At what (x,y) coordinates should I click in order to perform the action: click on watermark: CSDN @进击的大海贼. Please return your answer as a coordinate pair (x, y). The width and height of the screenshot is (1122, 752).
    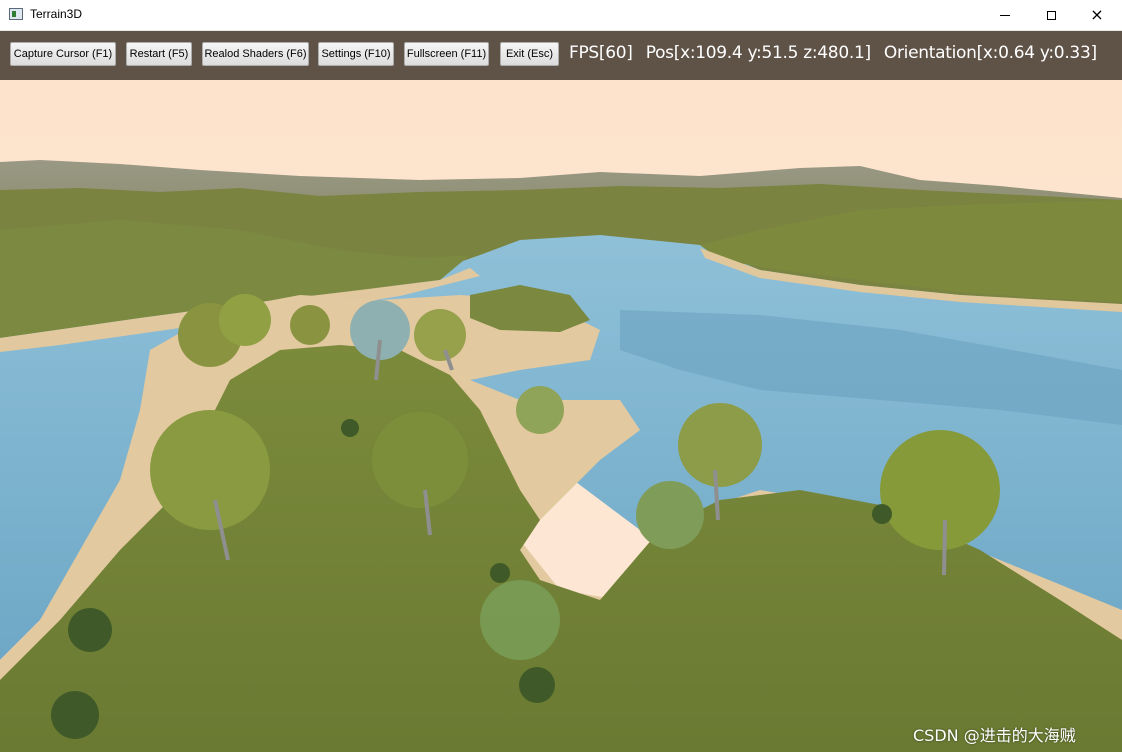
    Looking at the image, I should click on (994, 735).